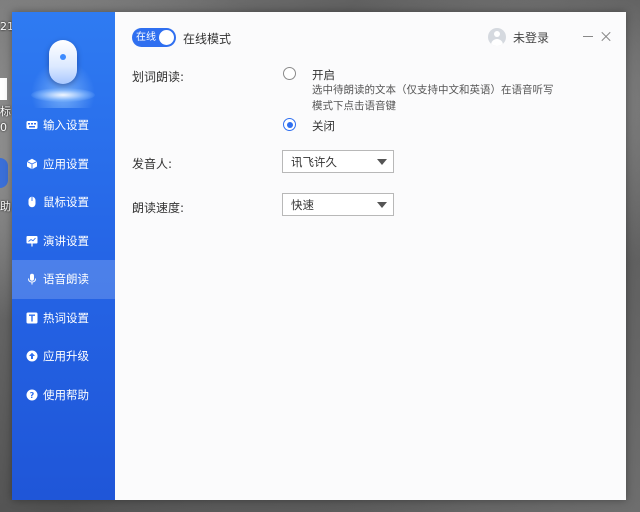  What do you see at coordinates (158, 77) in the screenshot?
I see `word-reading-label: 划词朗读:` at bounding box center [158, 77].